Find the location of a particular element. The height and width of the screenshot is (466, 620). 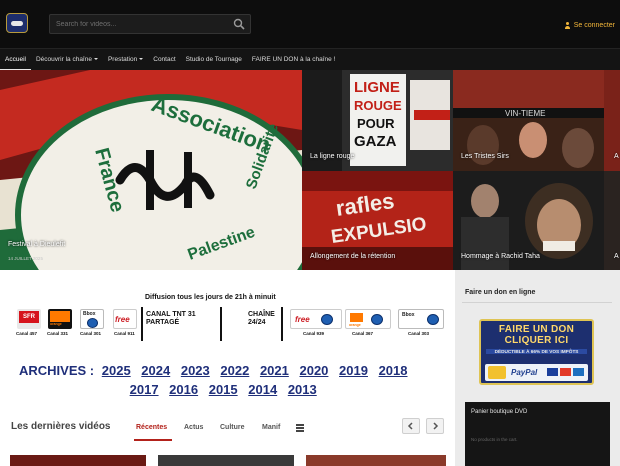

menu-icon is located at coordinates (300, 428).